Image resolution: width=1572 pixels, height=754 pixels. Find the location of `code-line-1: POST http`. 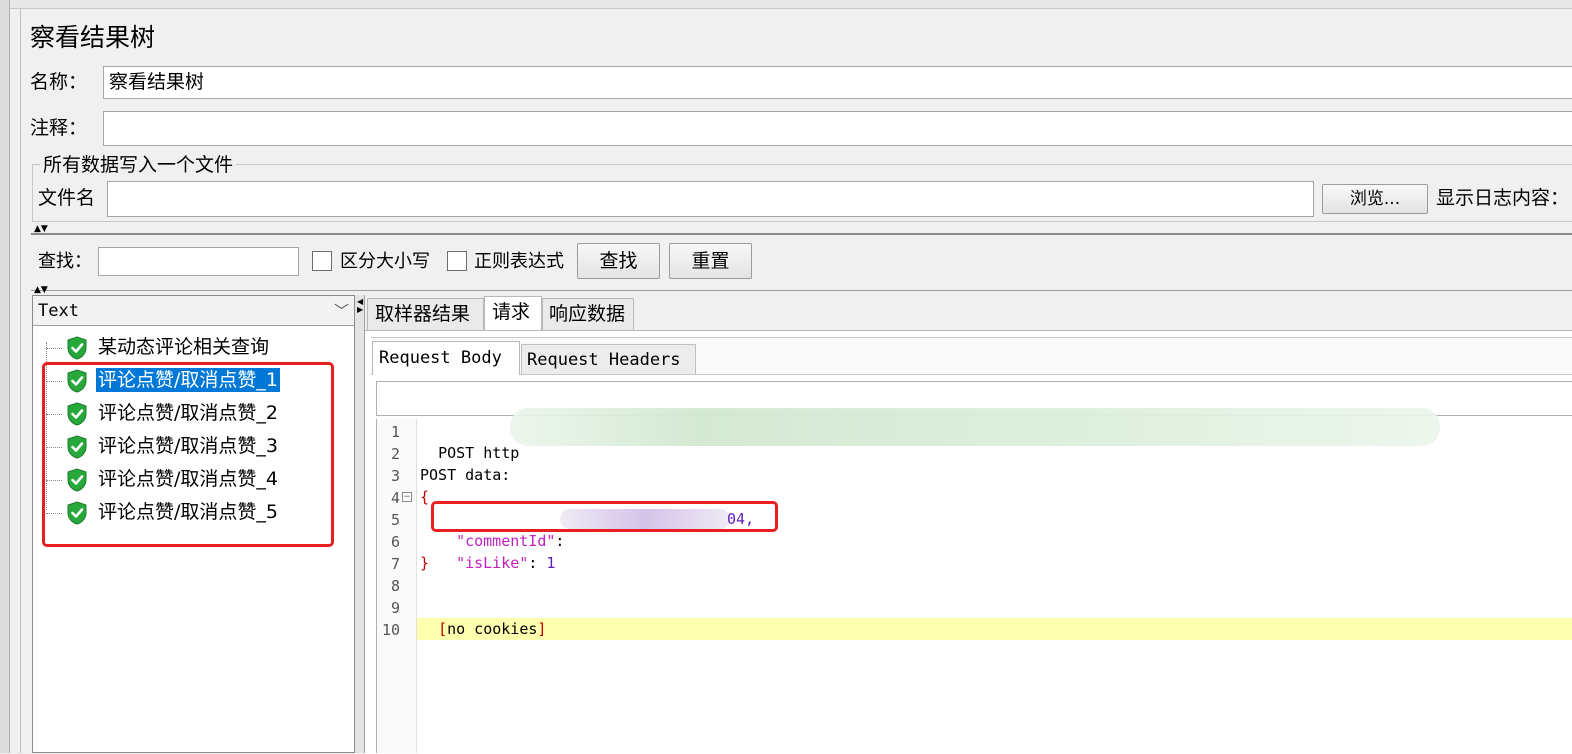

code-line-1: POST http is located at coordinates (469, 442).